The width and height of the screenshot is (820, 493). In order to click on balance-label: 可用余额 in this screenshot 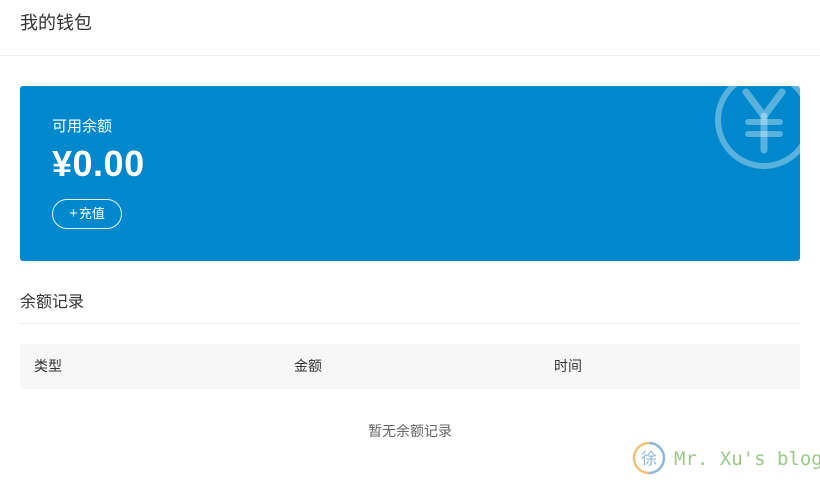, I will do `click(82, 126)`.